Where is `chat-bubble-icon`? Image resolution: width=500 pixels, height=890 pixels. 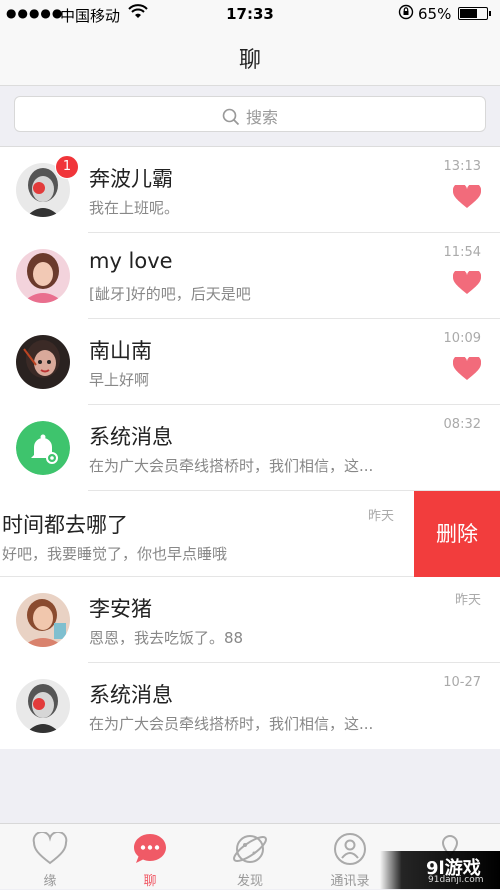
chat-bubble-icon is located at coordinates (150, 848).